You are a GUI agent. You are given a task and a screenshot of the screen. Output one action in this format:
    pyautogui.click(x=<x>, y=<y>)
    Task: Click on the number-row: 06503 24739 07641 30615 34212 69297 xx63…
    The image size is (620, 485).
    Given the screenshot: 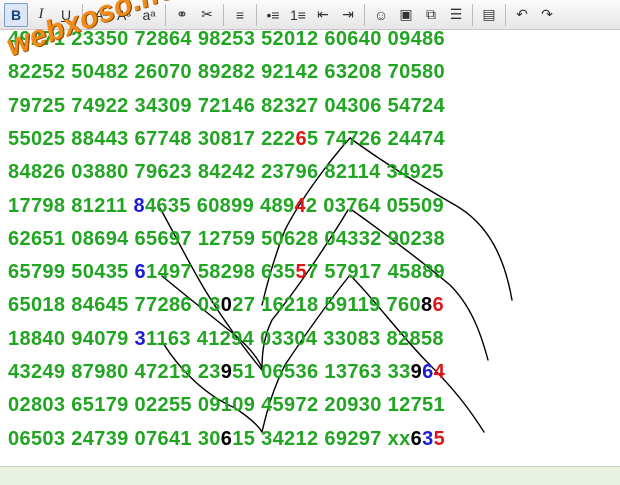 What is the action you would take?
    pyautogui.click(x=226, y=439)
    